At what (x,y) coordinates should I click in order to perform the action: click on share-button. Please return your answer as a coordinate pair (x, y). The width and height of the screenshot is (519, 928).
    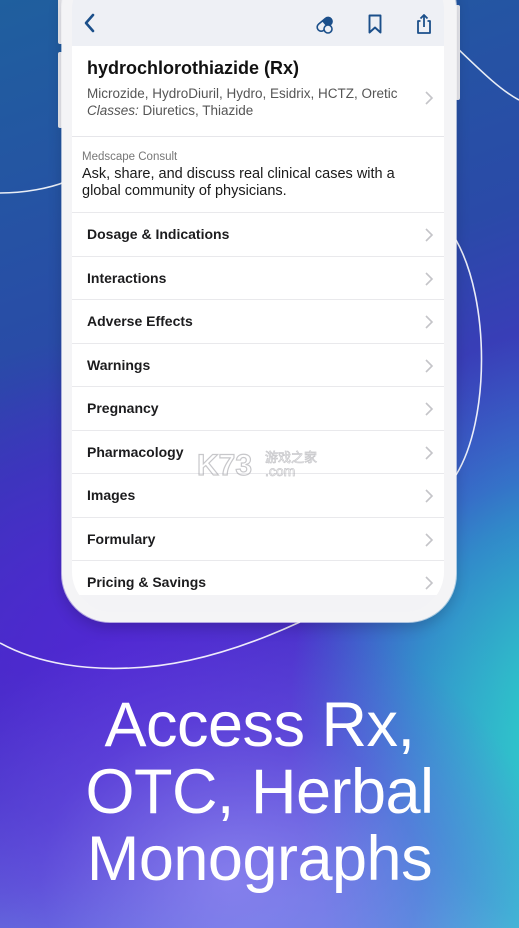
    Looking at the image, I should click on (424, 24).